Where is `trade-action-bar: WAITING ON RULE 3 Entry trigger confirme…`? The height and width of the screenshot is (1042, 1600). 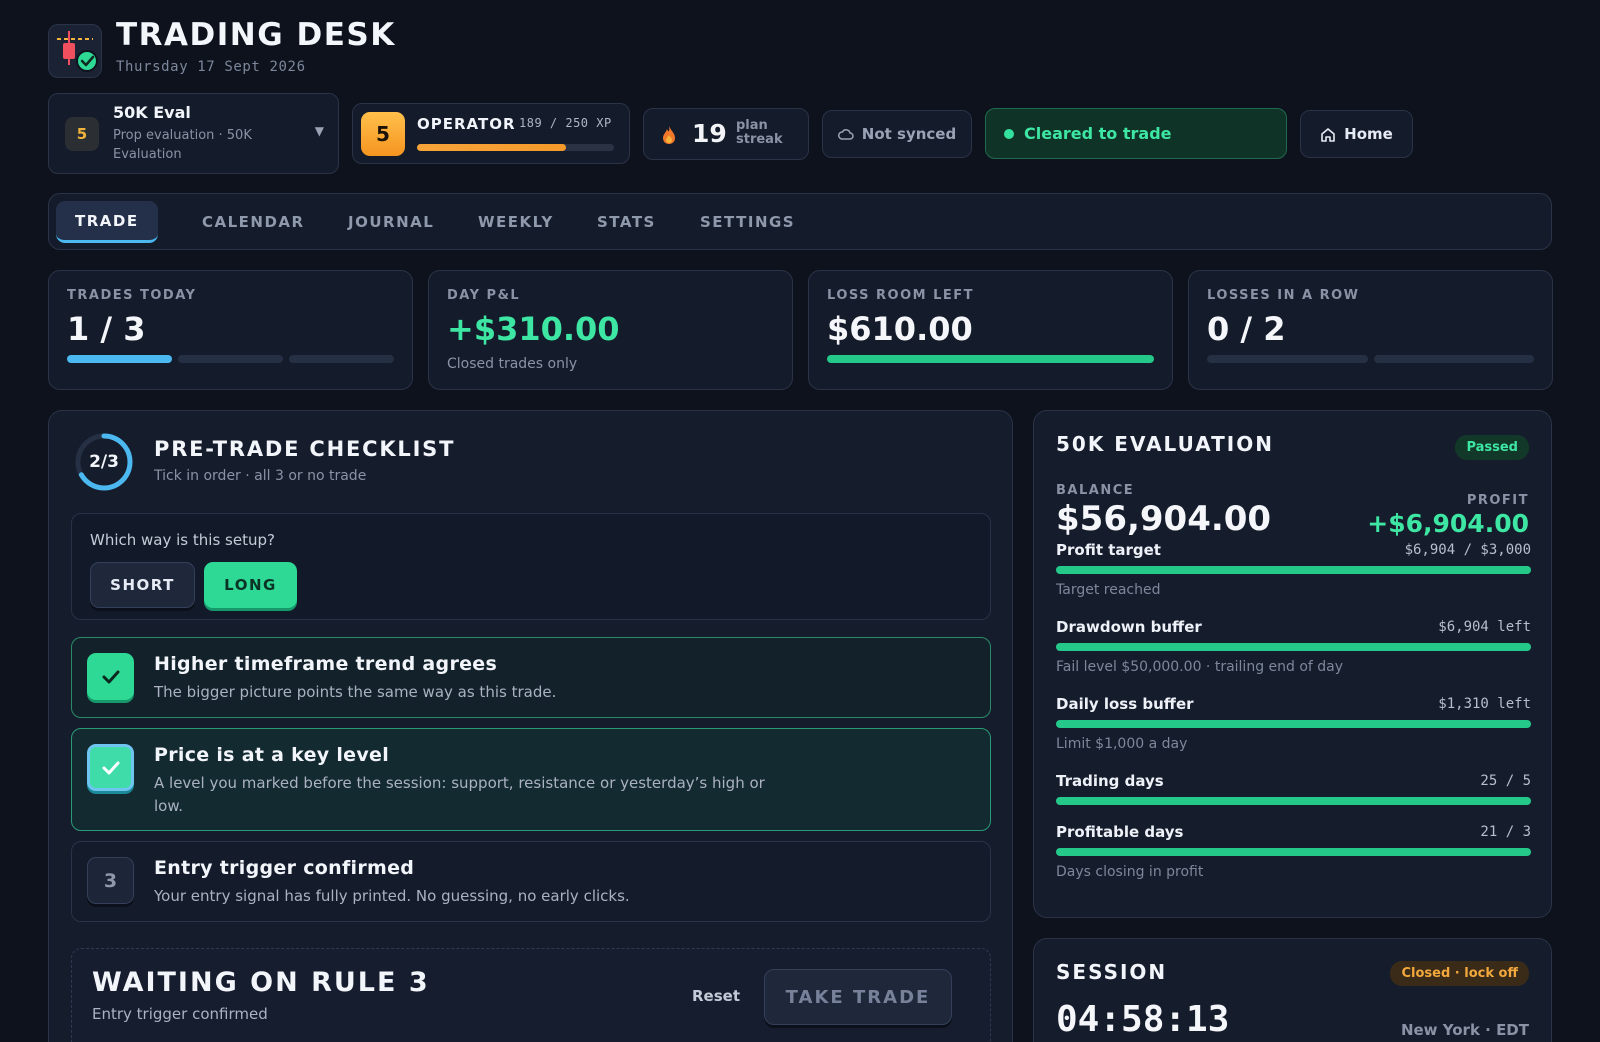 trade-action-bar: WAITING ON RULE 3 Entry trigger confirme… is located at coordinates (531, 995).